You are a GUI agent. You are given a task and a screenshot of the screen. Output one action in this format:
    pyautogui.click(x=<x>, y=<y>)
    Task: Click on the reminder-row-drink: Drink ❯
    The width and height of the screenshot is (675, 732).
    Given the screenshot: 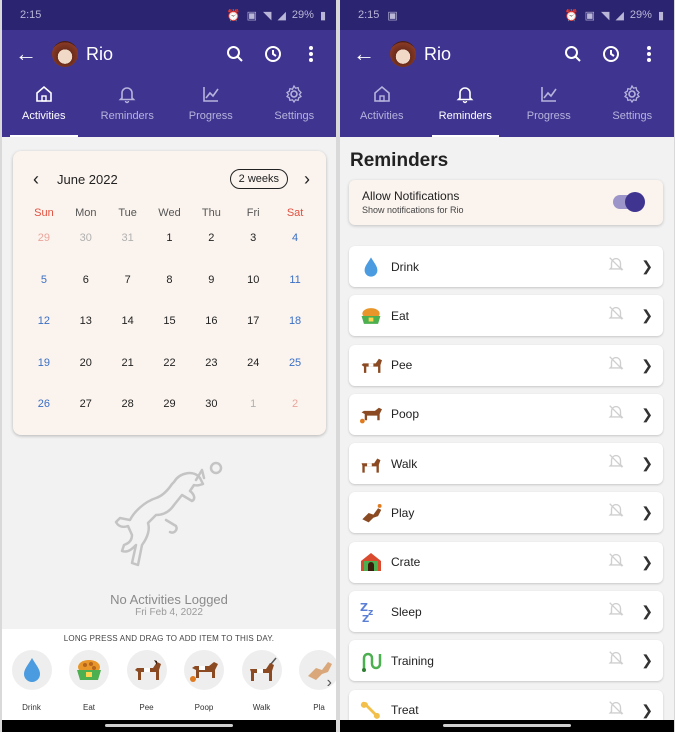 What is the action you would take?
    pyautogui.click(x=506, y=266)
    